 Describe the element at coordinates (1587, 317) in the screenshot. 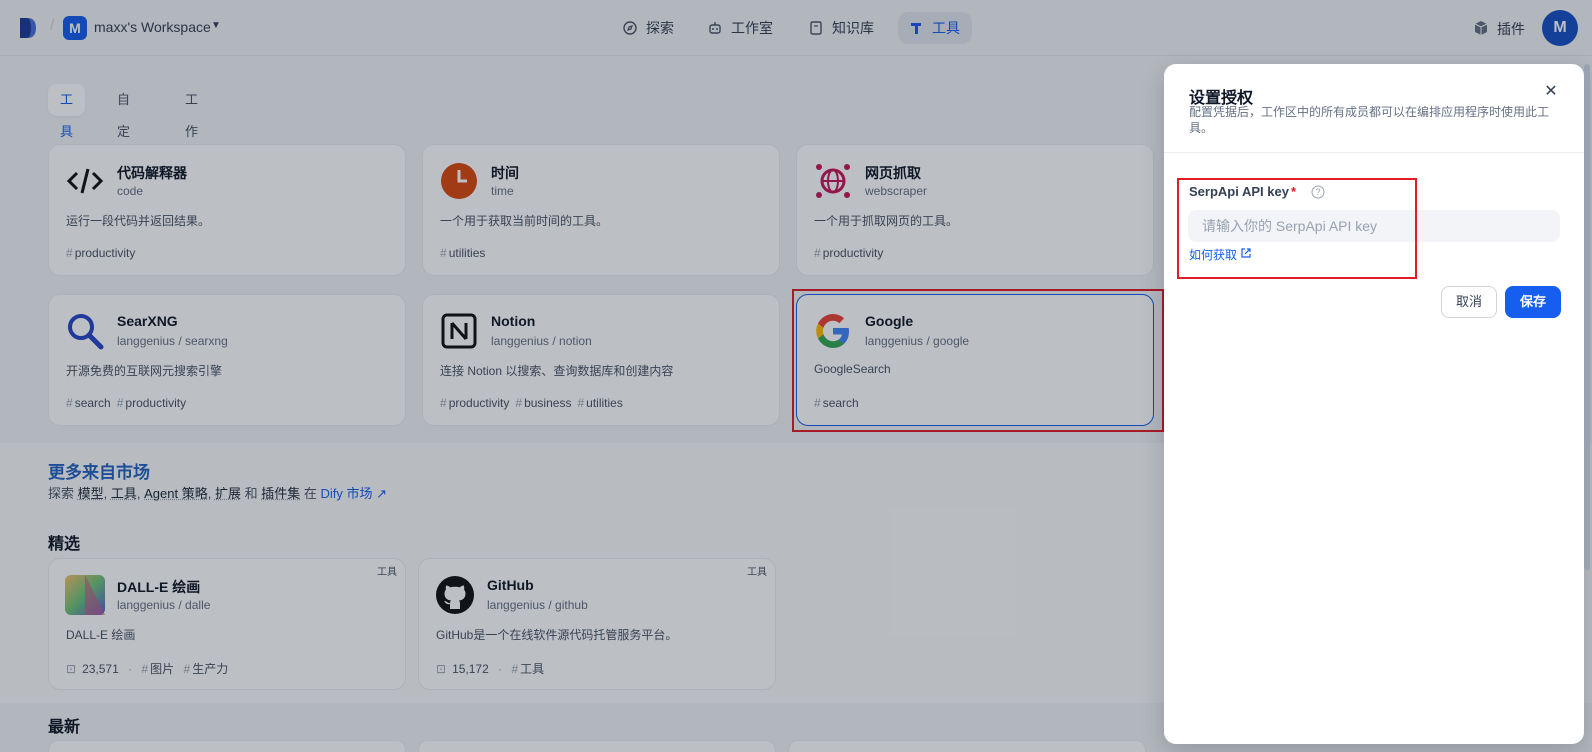

I see `scrollbar` at that location.